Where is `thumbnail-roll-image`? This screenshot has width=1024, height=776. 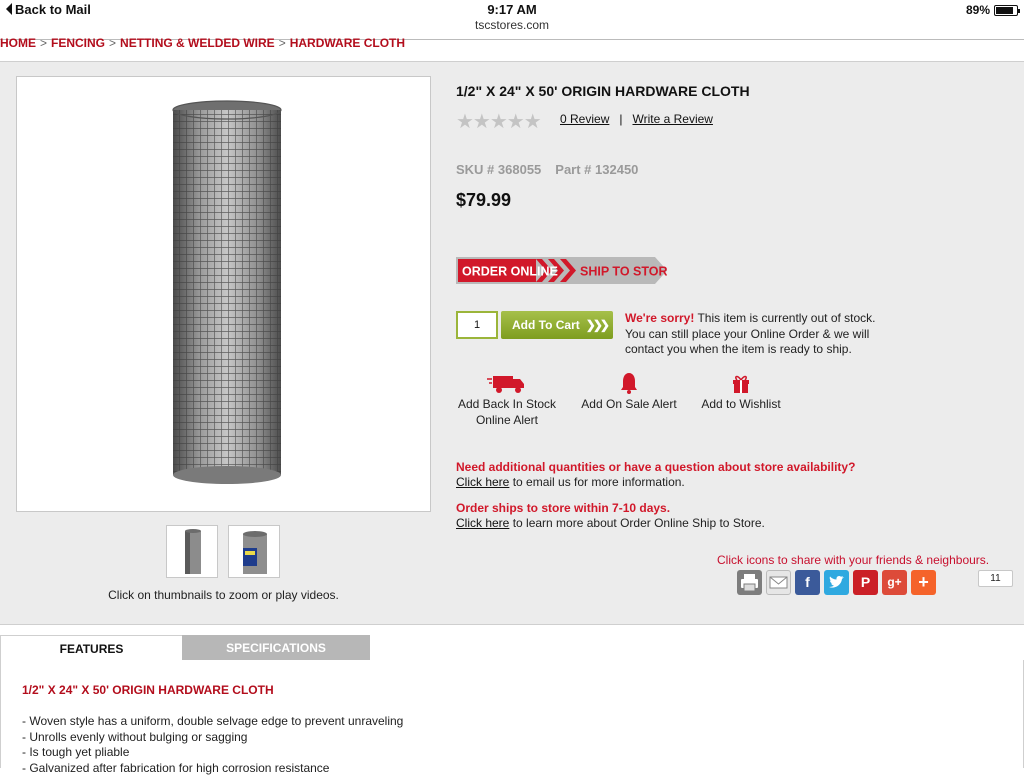 thumbnail-roll-image is located at coordinates (193, 552).